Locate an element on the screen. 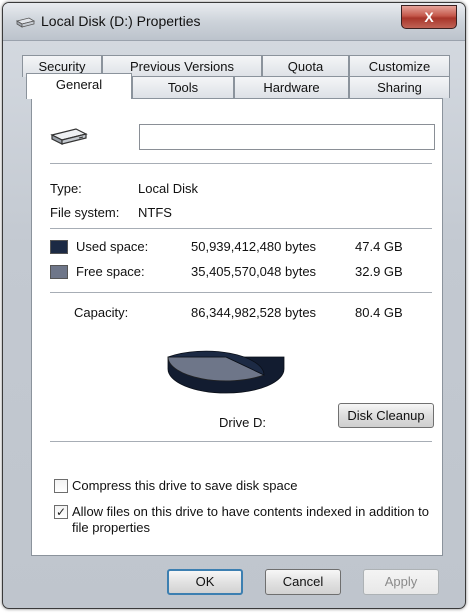 The height and width of the screenshot is (613, 470). index-checkbox: ✓ is located at coordinates (61, 512).